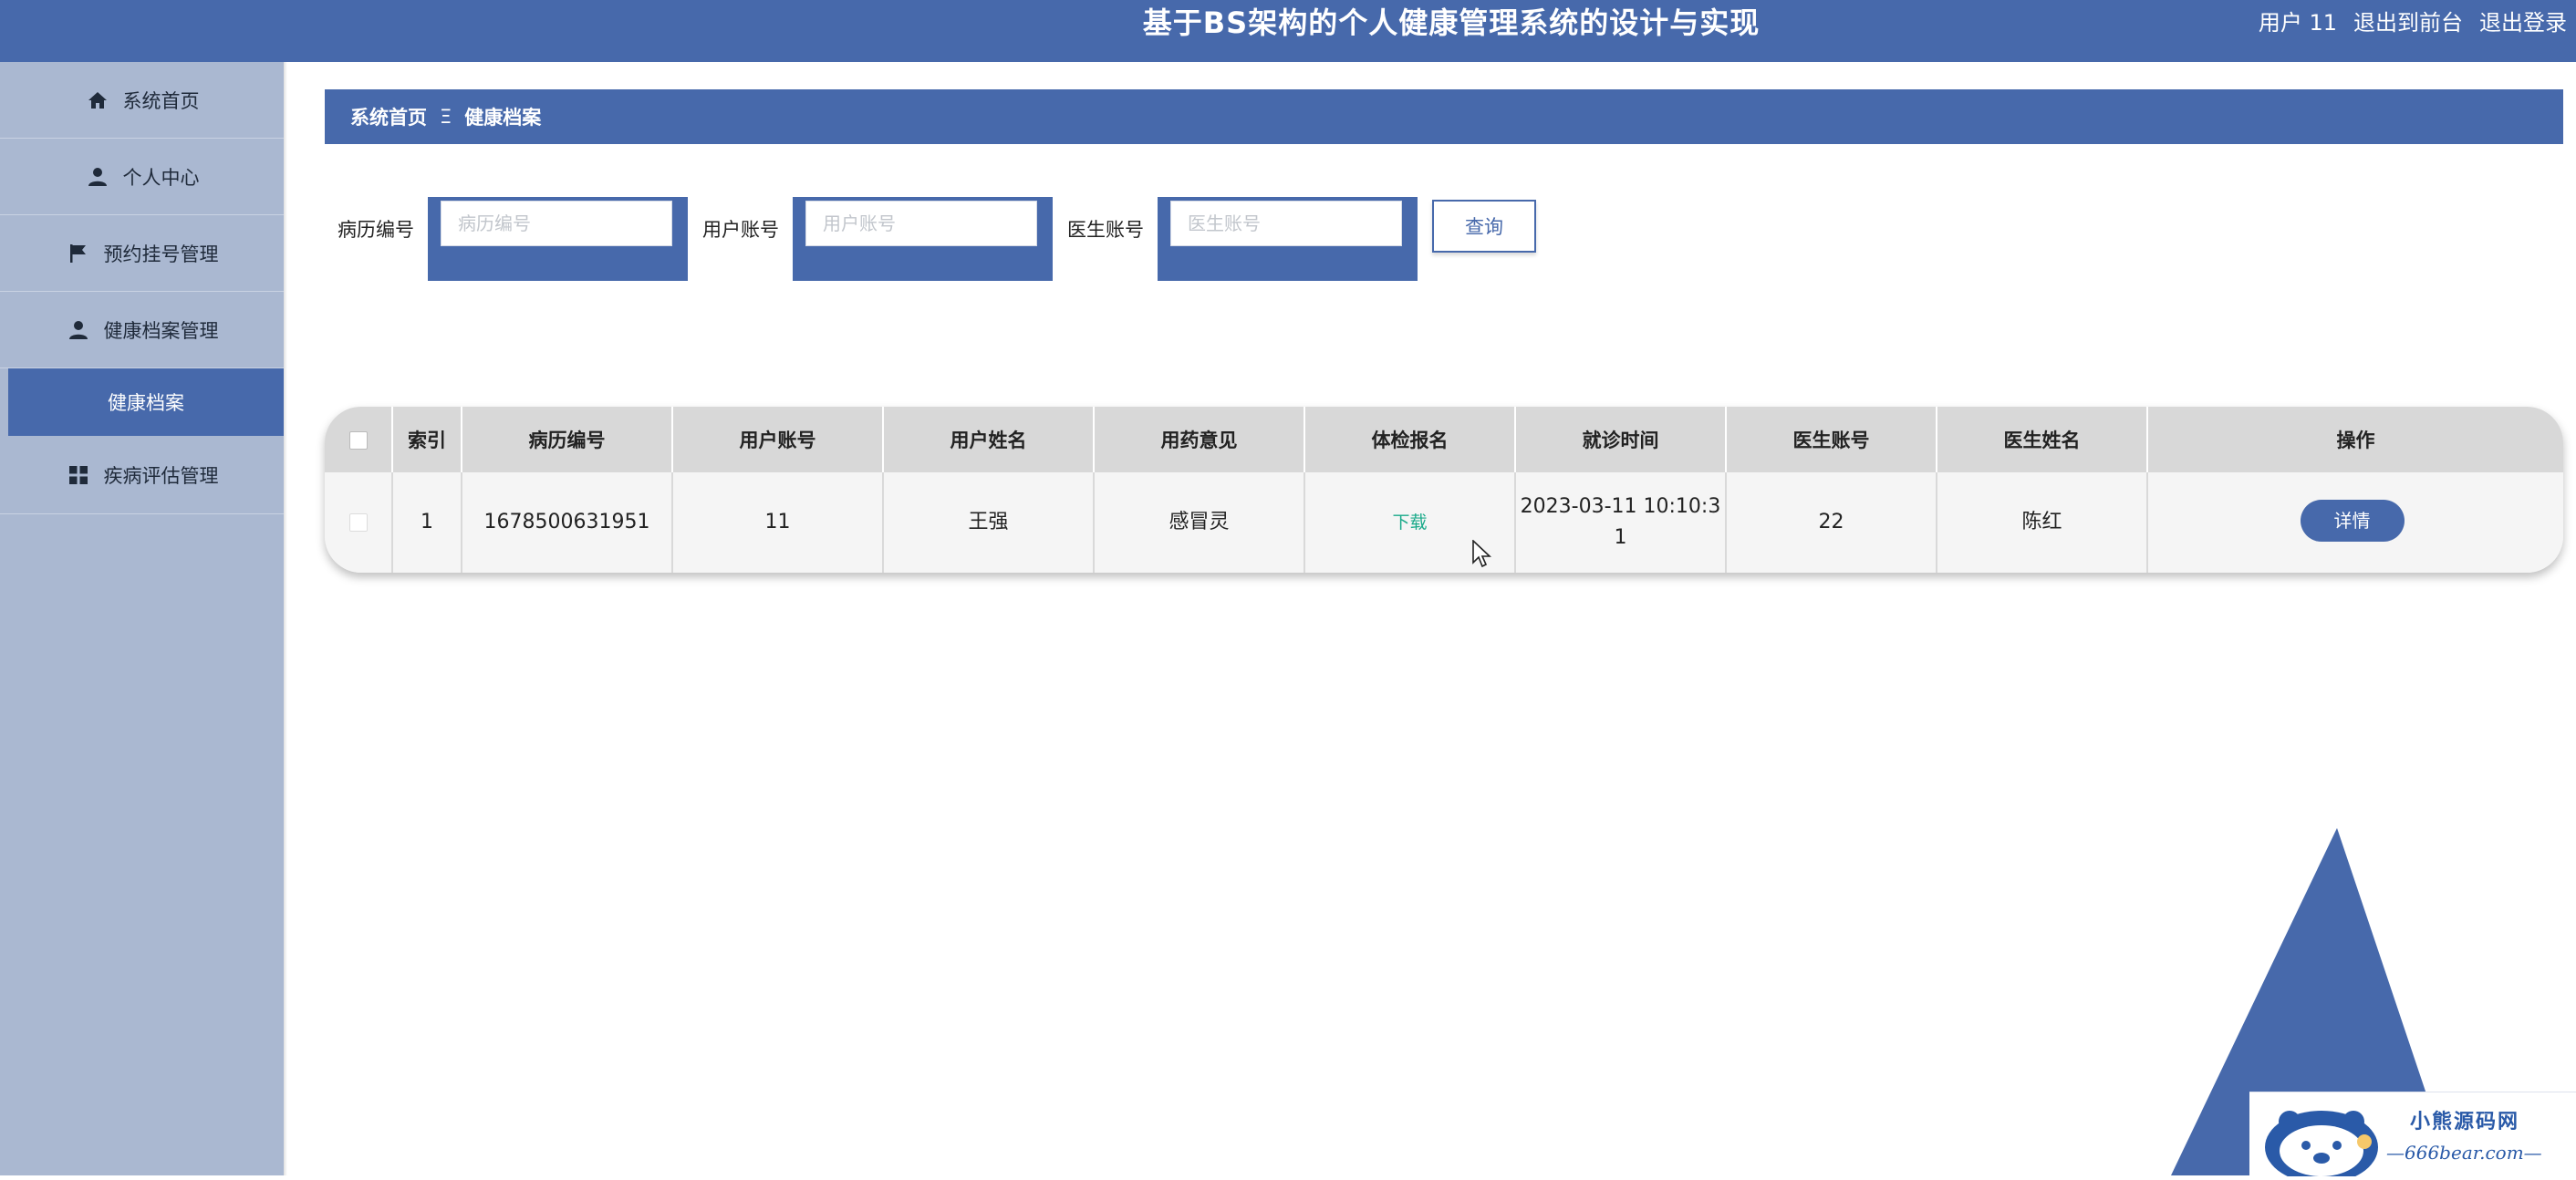  Describe the element at coordinates (161, 330) in the screenshot. I see `sidebar-item-label: 健康档案管理` at that location.